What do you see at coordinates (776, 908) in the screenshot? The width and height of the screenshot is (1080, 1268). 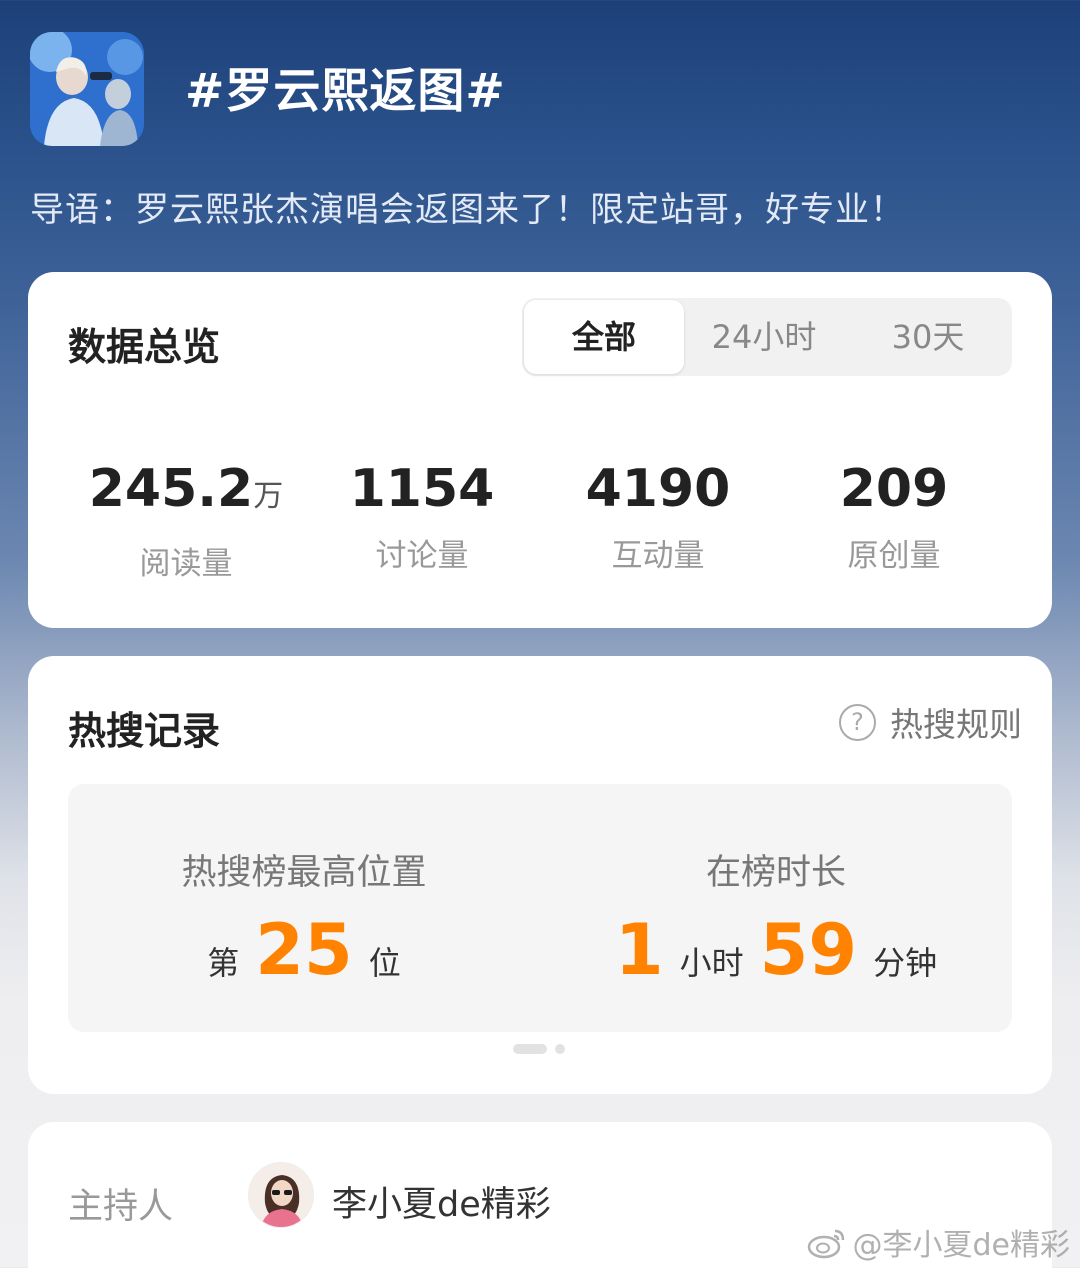 I see `duration-block: 在榜时长 1 小时 59 分钟` at bounding box center [776, 908].